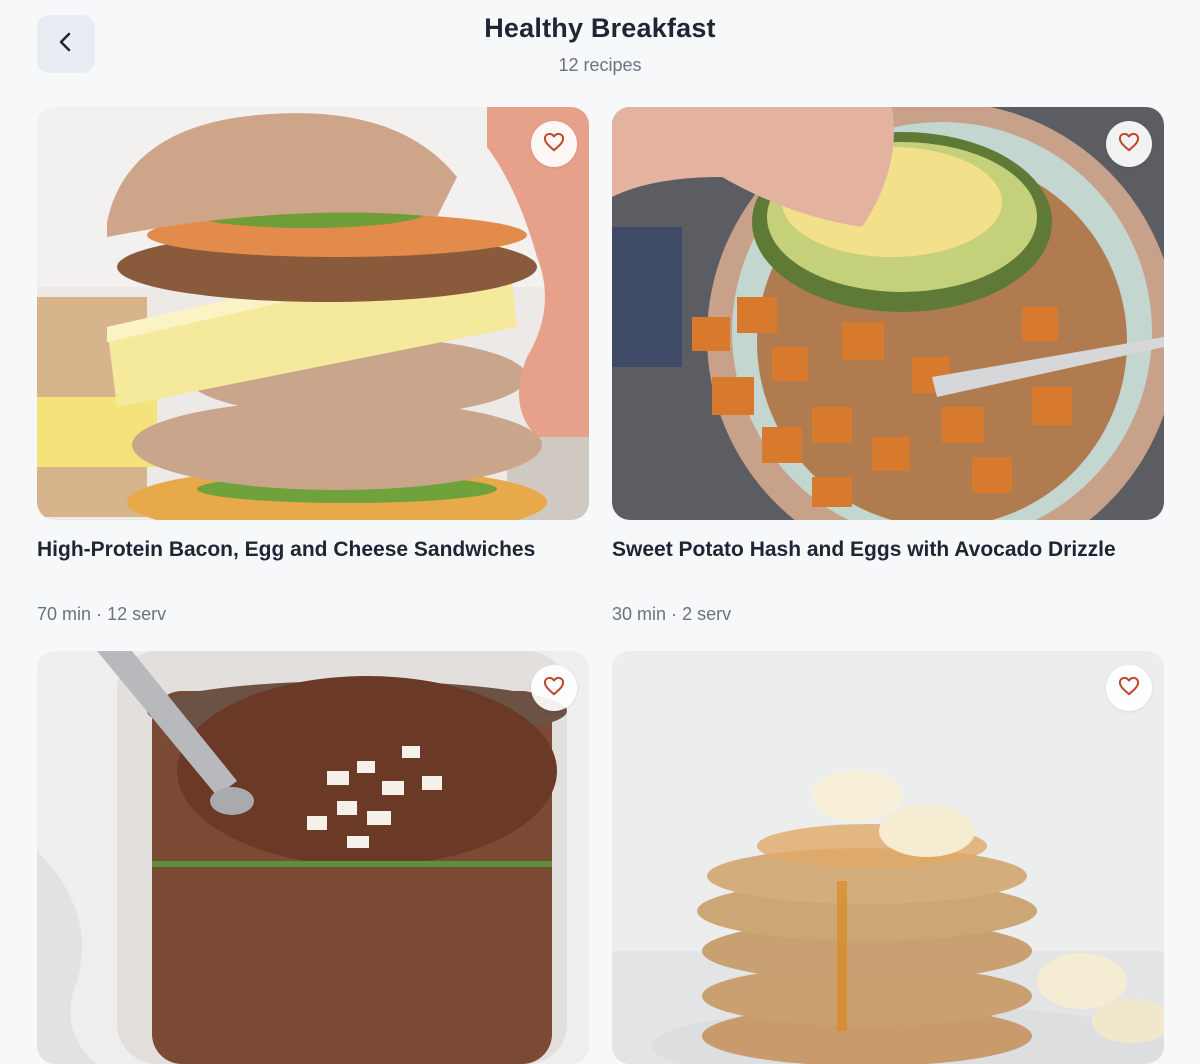 This screenshot has height=1064, width=1200. What do you see at coordinates (707, 614) in the screenshot?
I see `recipe-servings: 2 serv` at bounding box center [707, 614].